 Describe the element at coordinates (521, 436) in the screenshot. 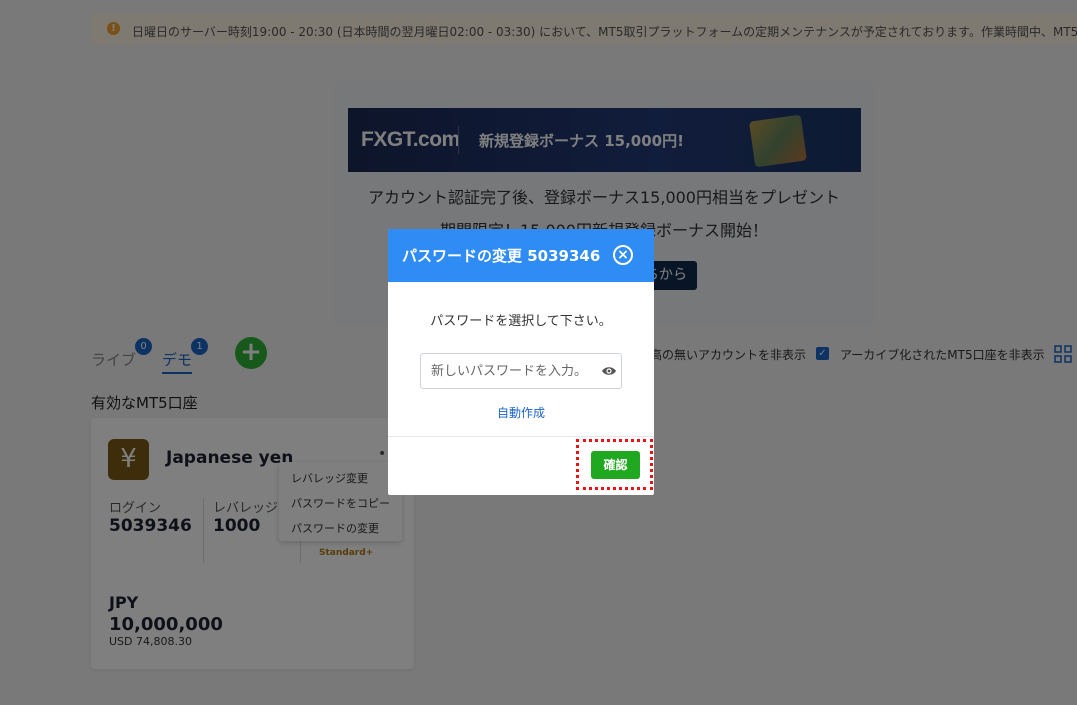

I see `dialog-divider` at that location.